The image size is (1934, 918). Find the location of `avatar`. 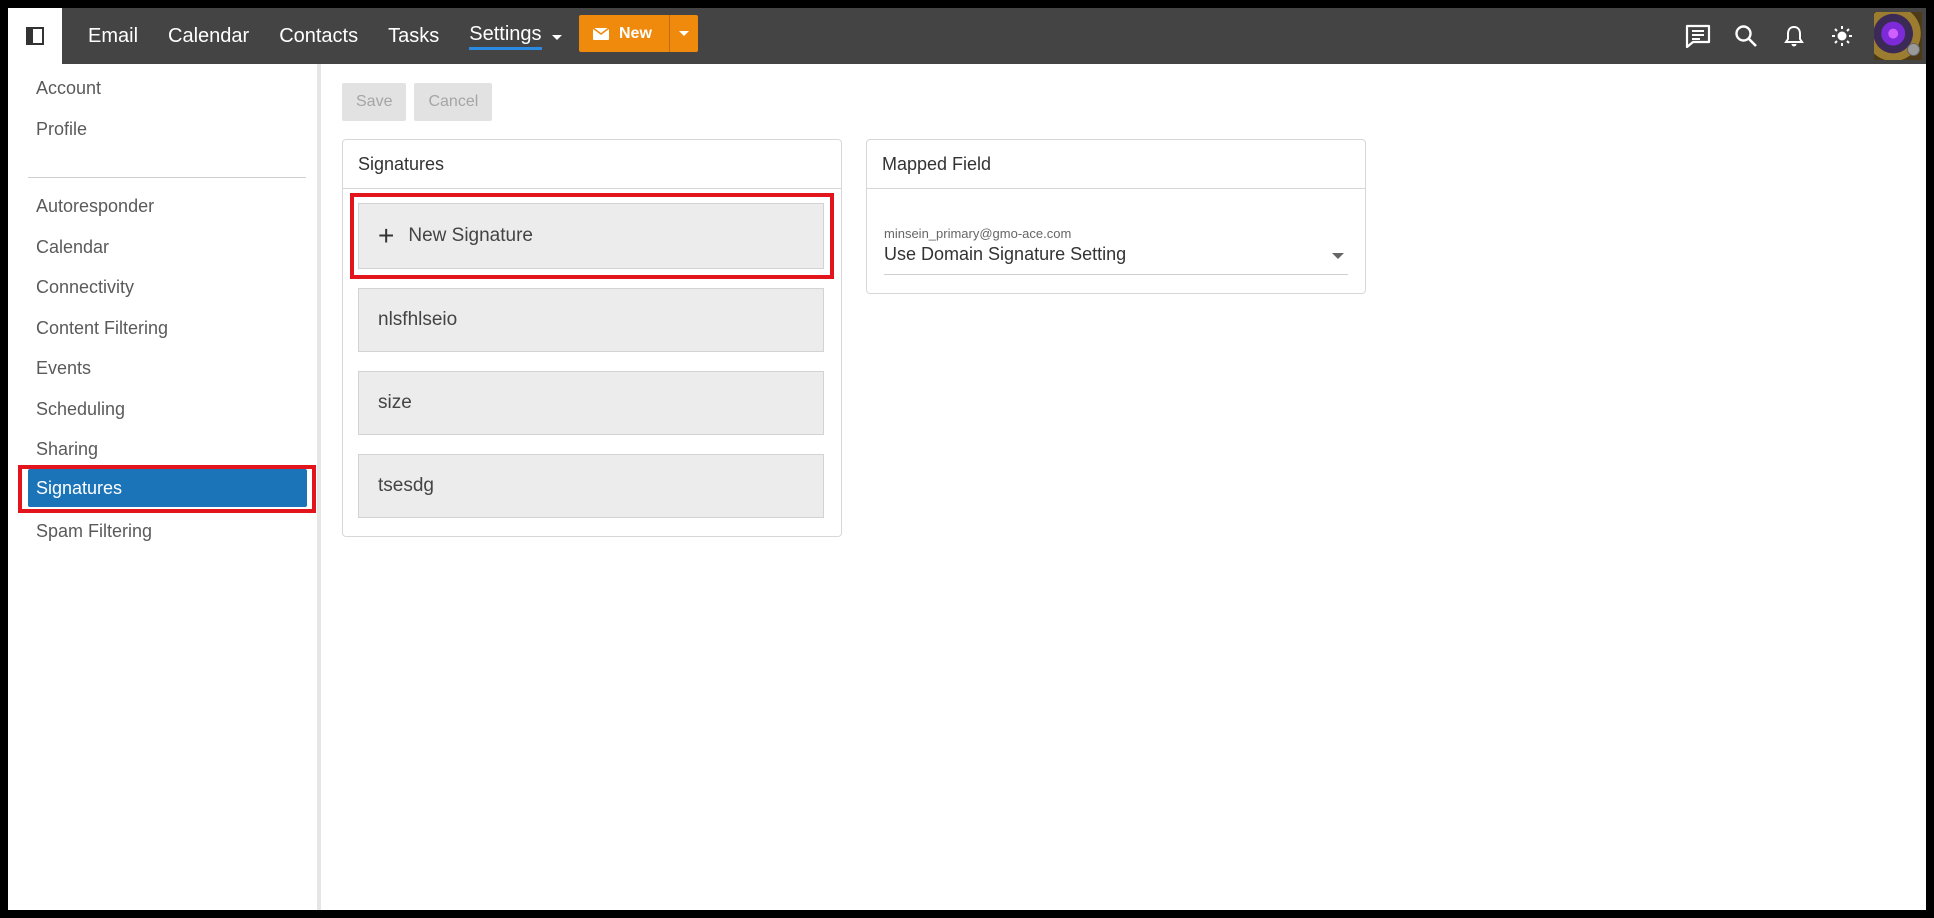

avatar is located at coordinates (1898, 36).